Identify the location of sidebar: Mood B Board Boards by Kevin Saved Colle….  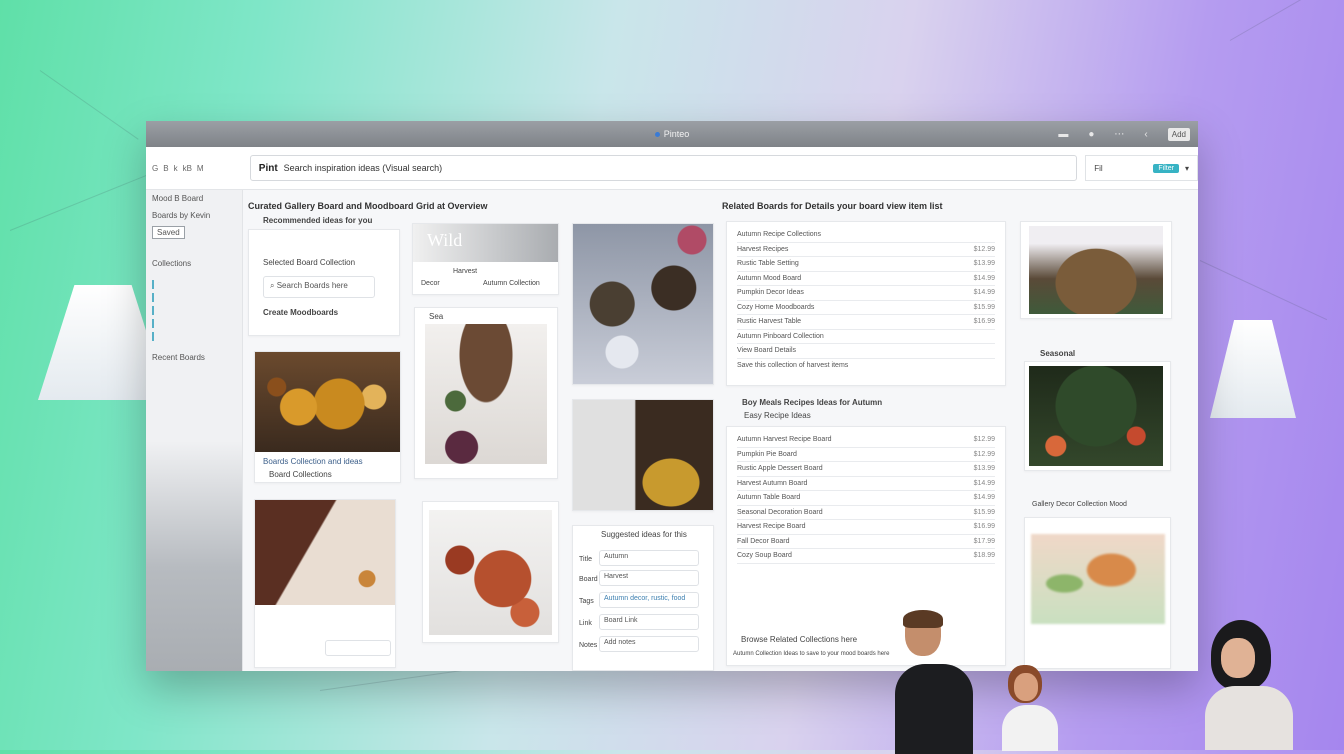
(194, 430).